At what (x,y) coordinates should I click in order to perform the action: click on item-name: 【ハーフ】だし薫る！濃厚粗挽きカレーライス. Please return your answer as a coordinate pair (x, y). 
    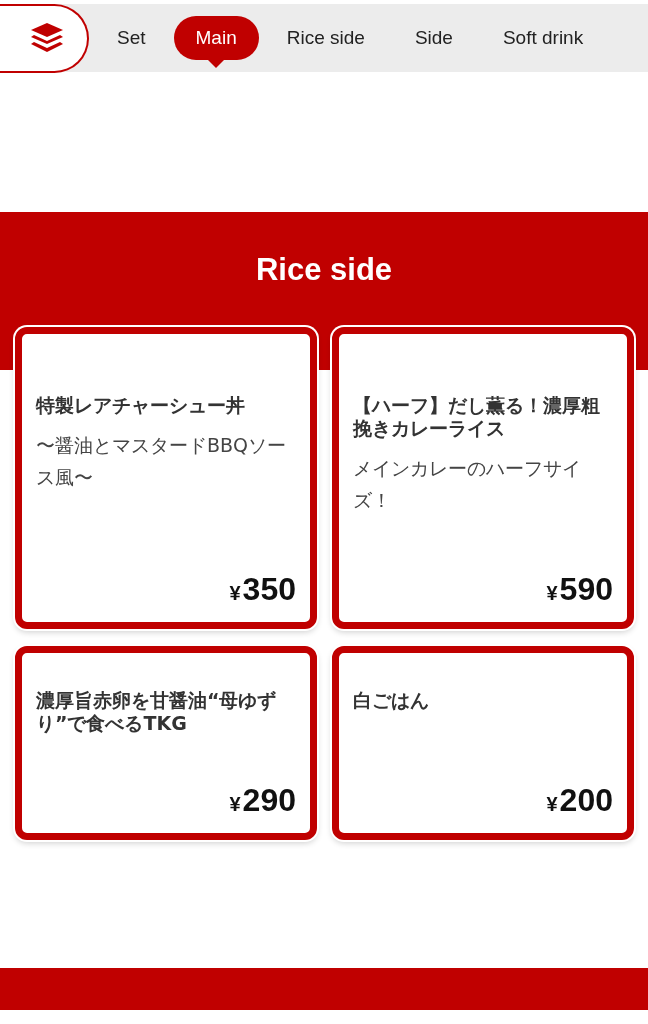
    Looking at the image, I should click on (477, 417).